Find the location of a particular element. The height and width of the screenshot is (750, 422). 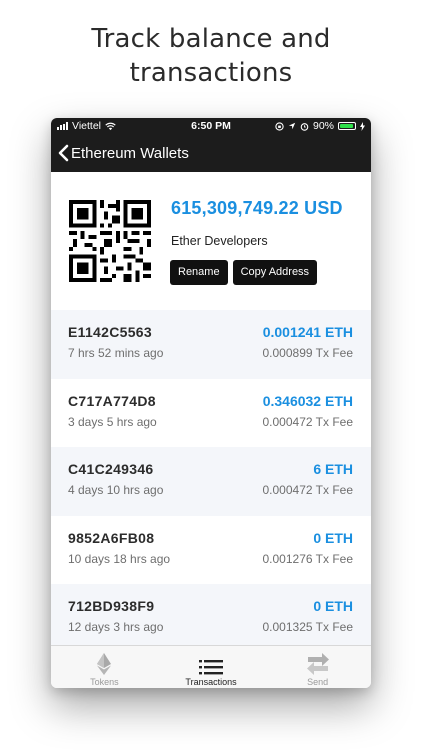

signal-icon is located at coordinates (62, 126).